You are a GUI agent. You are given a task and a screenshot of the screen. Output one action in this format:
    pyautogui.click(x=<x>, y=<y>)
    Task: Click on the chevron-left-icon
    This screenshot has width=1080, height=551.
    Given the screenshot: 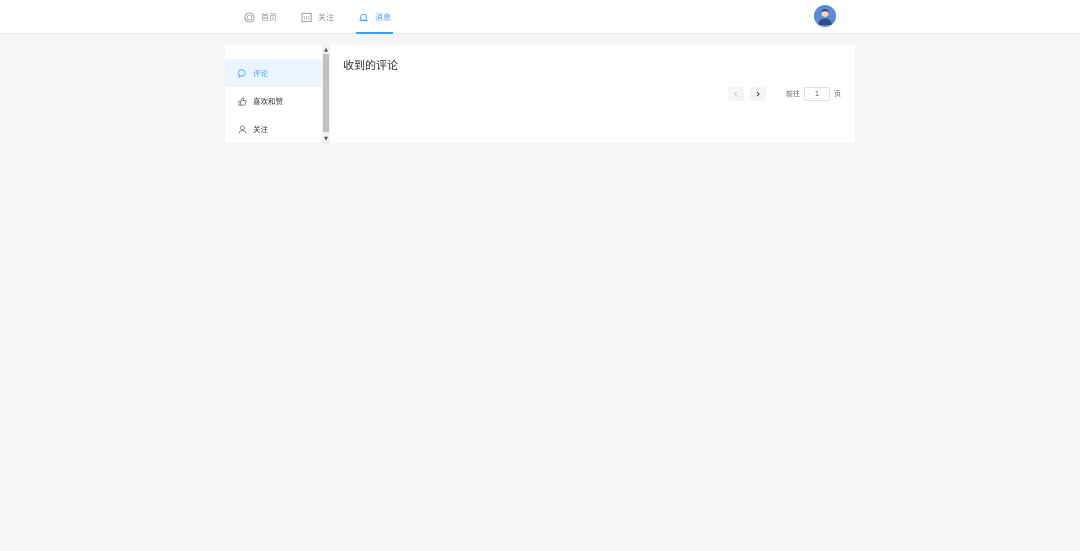 What is the action you would take?
    pyautogui.click(x=736, y=94)
    